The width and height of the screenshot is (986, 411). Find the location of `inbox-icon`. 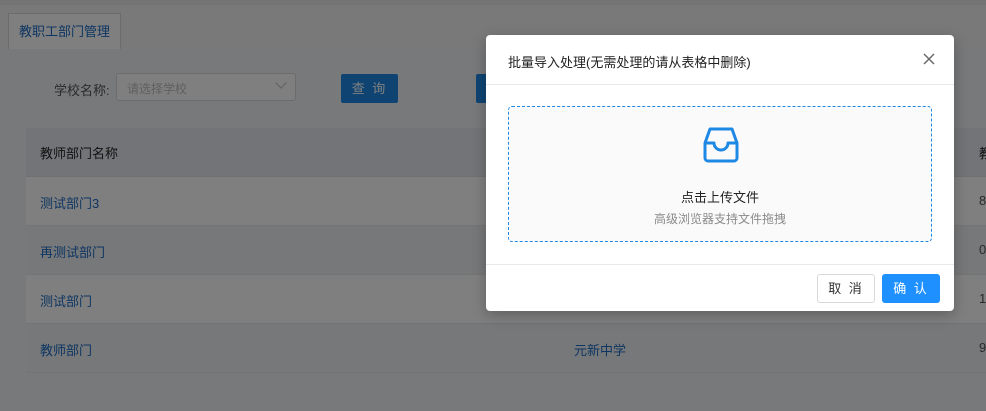

inbox-icon is located at coordinates (721, 145).